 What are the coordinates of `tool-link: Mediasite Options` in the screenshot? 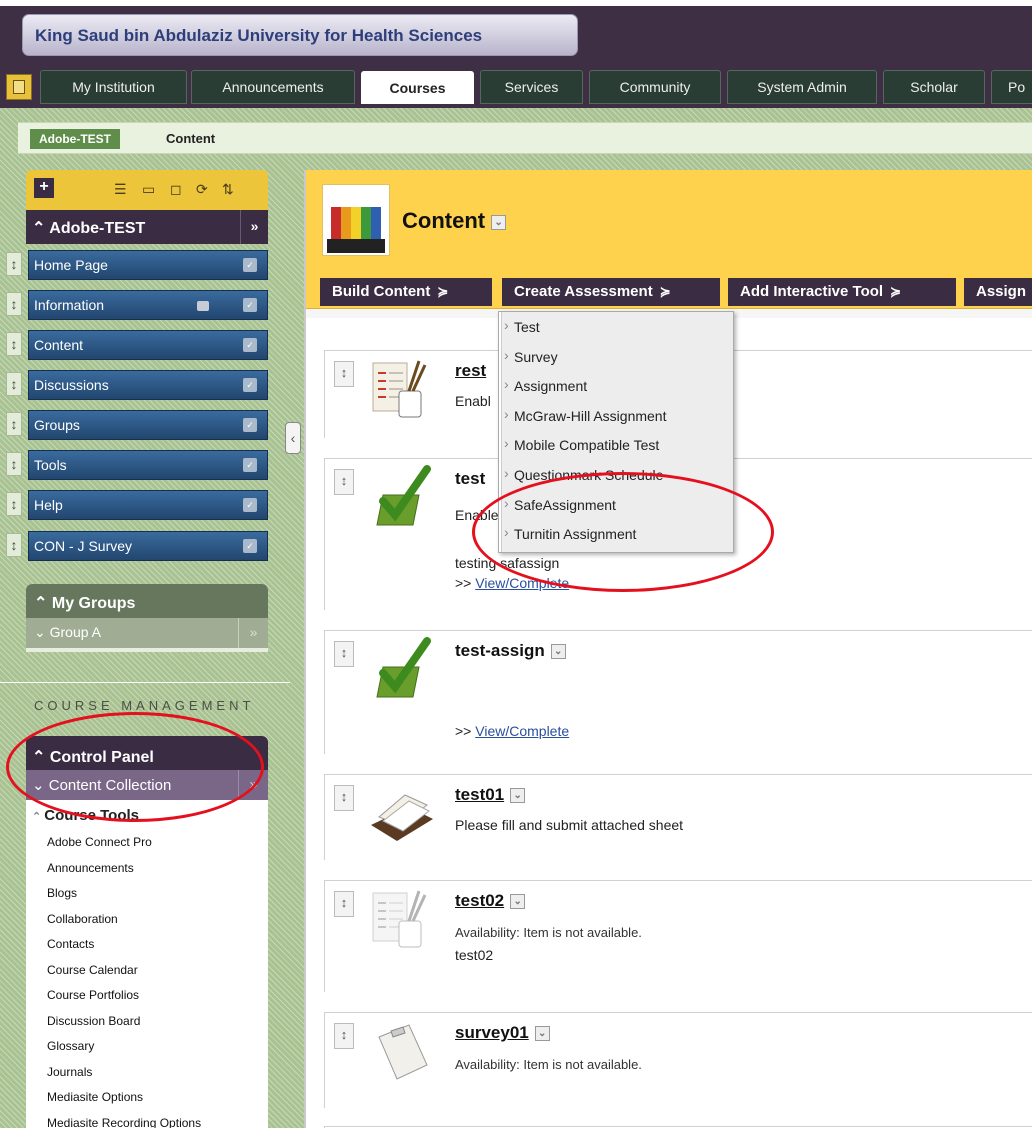 It's located at (147, 1098).